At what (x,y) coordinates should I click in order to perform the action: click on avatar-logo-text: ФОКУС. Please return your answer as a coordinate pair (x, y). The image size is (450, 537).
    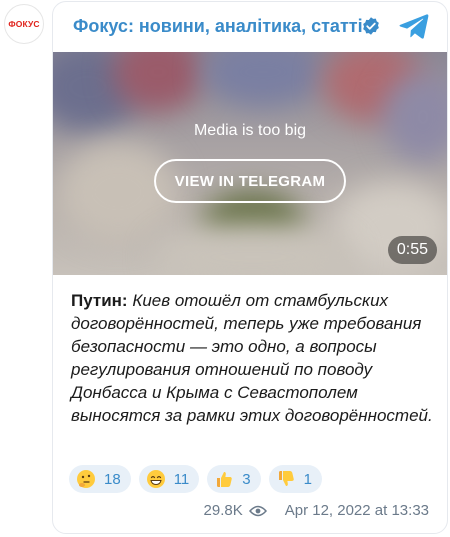
    Looking at the image, I should click on (24, 24).